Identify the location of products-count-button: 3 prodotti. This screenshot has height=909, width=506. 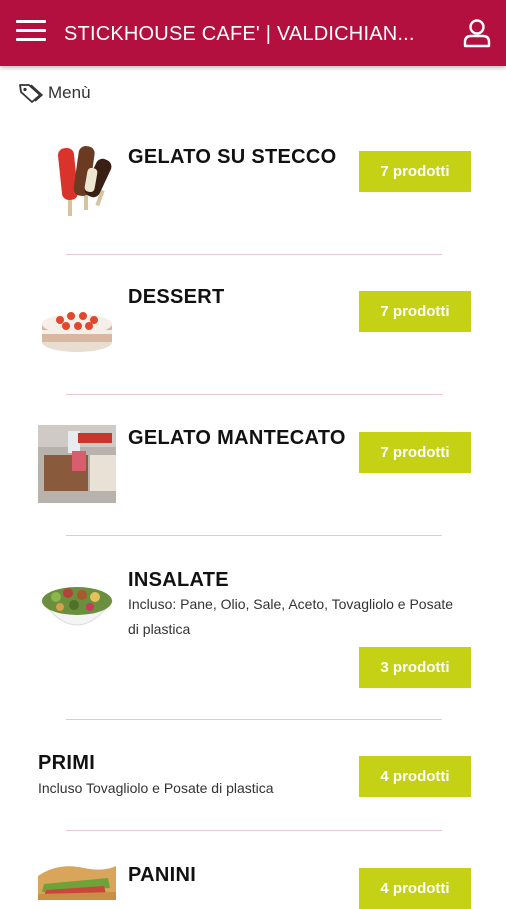
(415, 667).